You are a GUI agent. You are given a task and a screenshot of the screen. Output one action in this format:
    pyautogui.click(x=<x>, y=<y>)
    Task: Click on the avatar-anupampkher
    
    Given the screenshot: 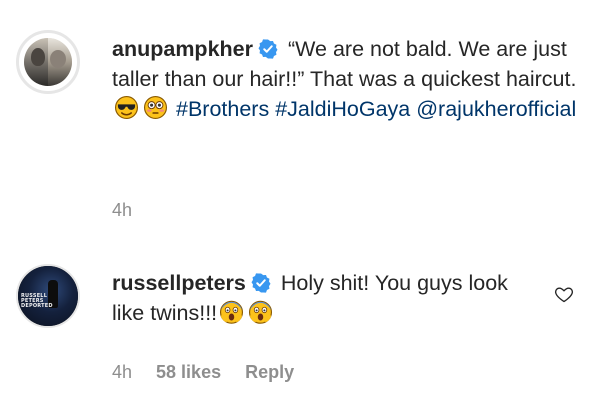 What is the action you would take?
    pyautogui.click(x=48, y=62)
    